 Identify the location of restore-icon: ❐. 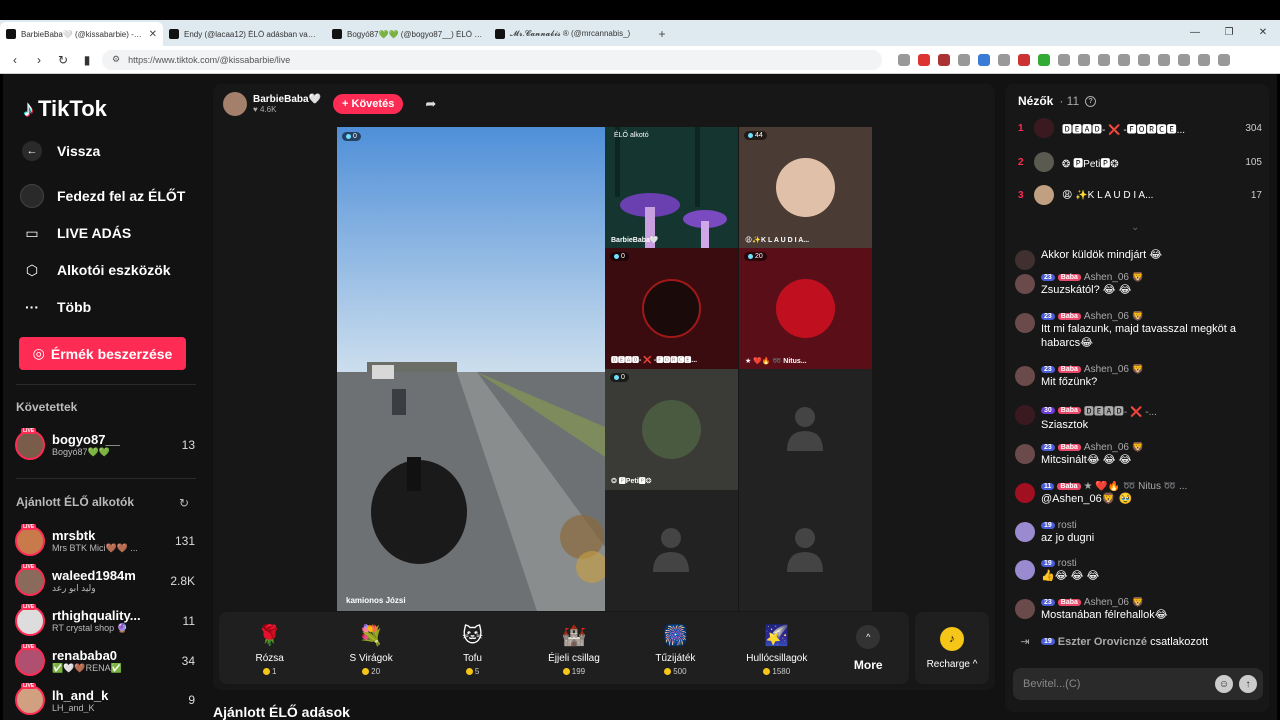
(1229, 33).